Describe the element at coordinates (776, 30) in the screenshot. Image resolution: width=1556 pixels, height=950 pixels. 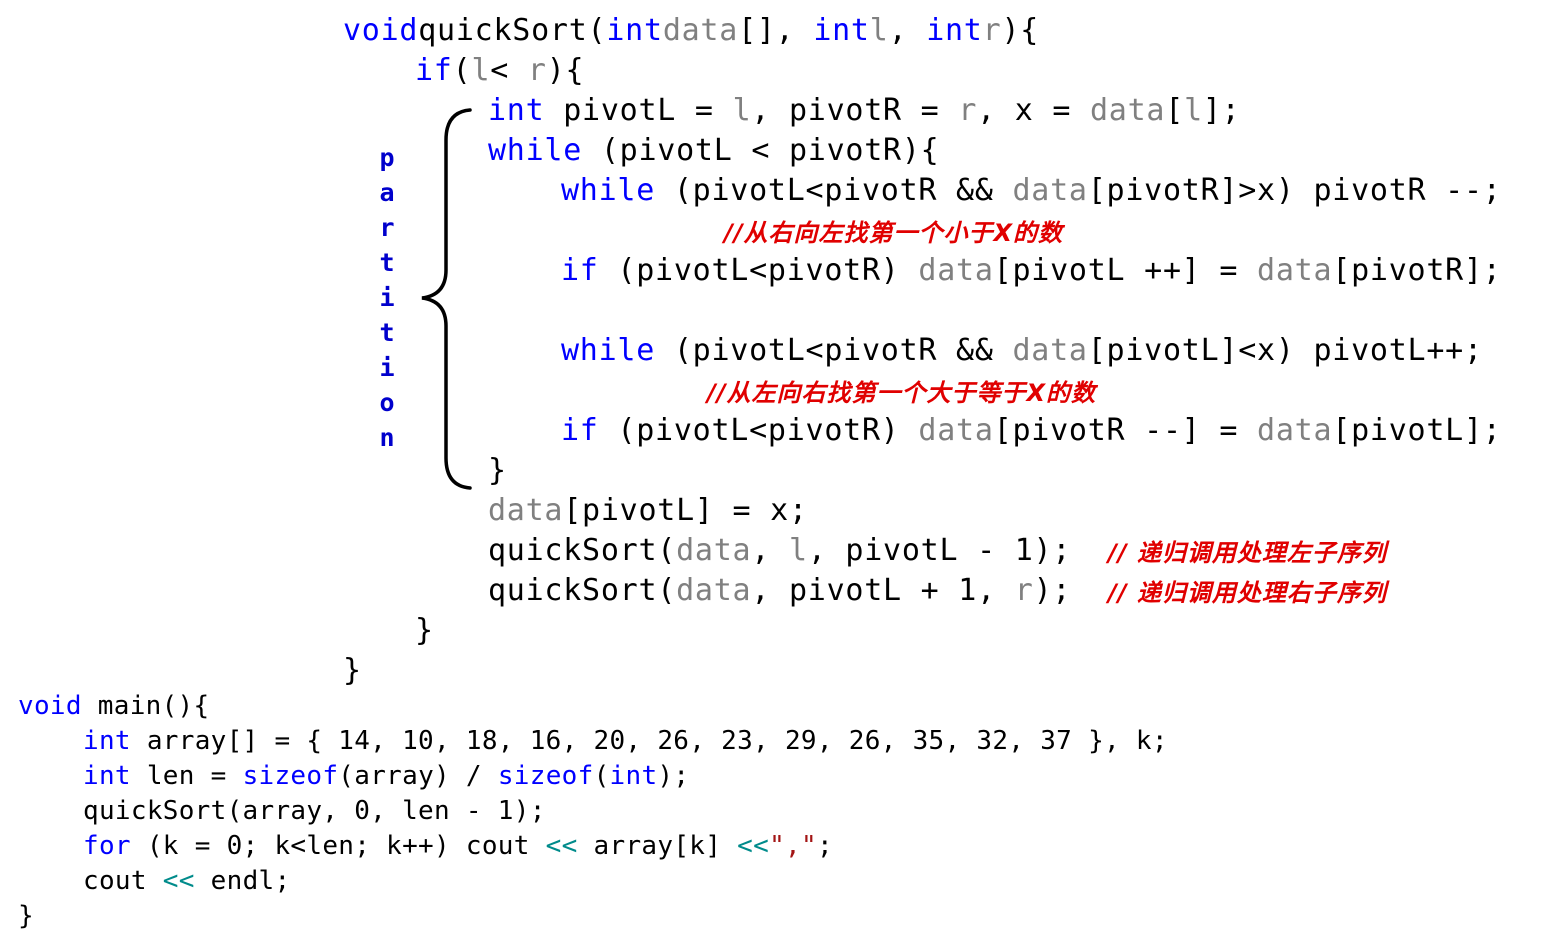
I see `code-token: [],` at that location.